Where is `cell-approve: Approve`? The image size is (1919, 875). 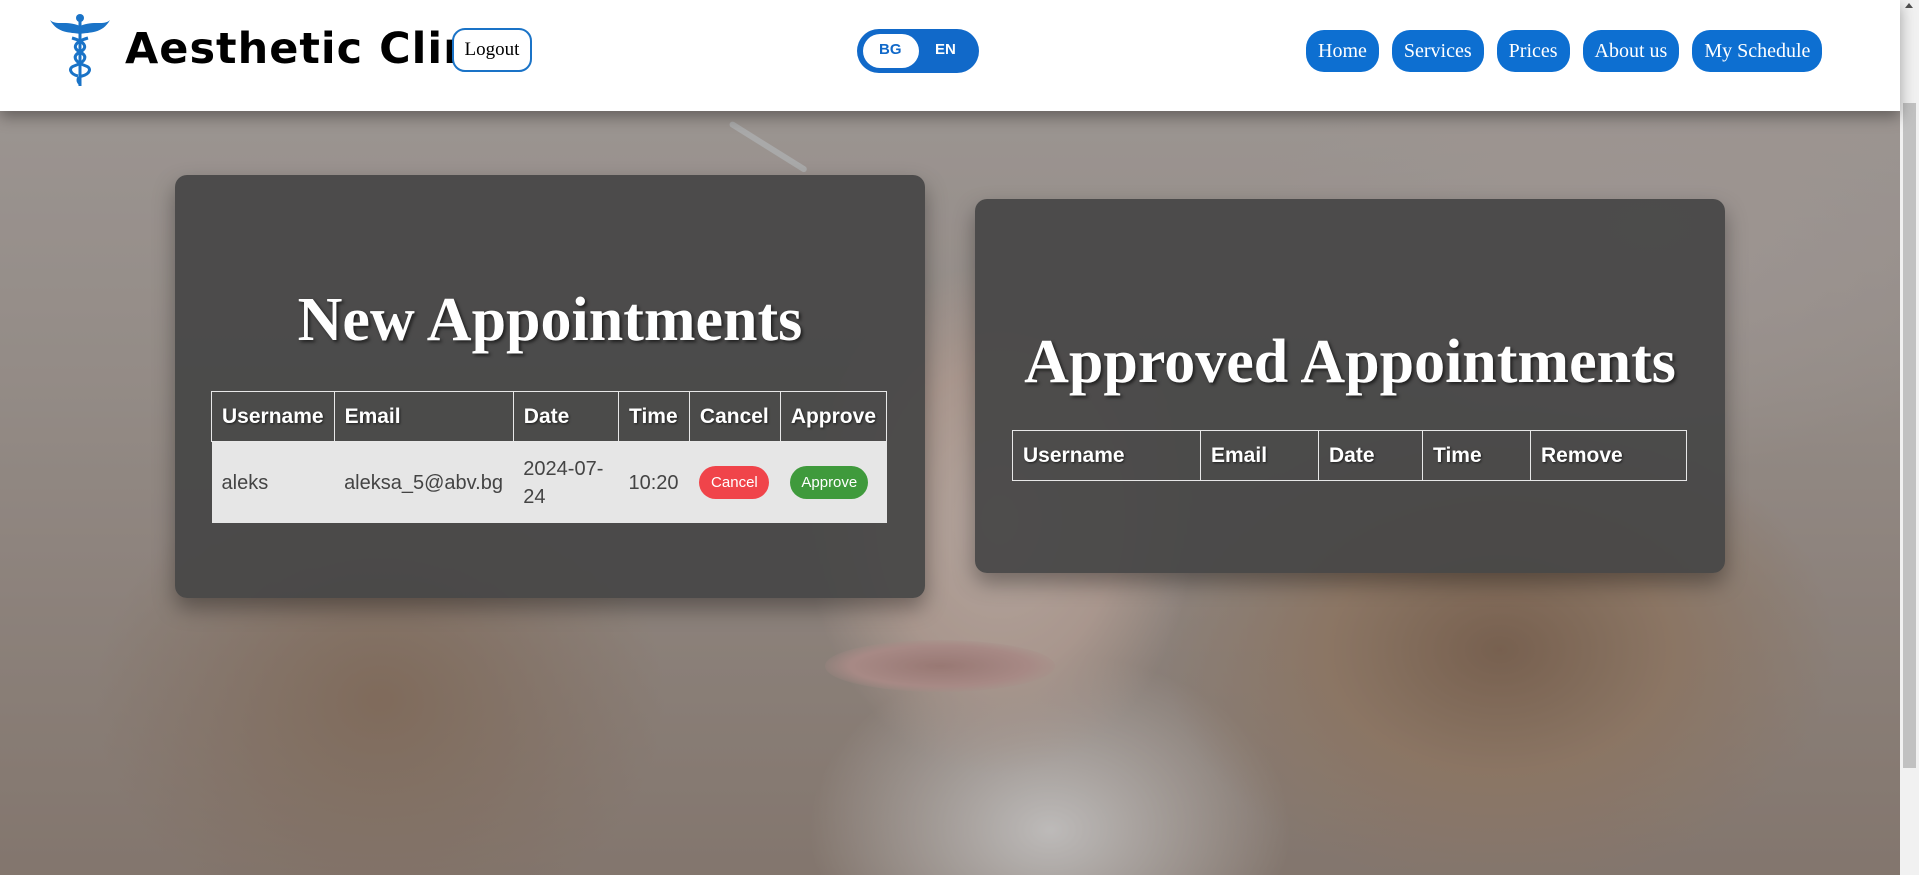 cell-approve: Approve is located at coordinates (833, 482).